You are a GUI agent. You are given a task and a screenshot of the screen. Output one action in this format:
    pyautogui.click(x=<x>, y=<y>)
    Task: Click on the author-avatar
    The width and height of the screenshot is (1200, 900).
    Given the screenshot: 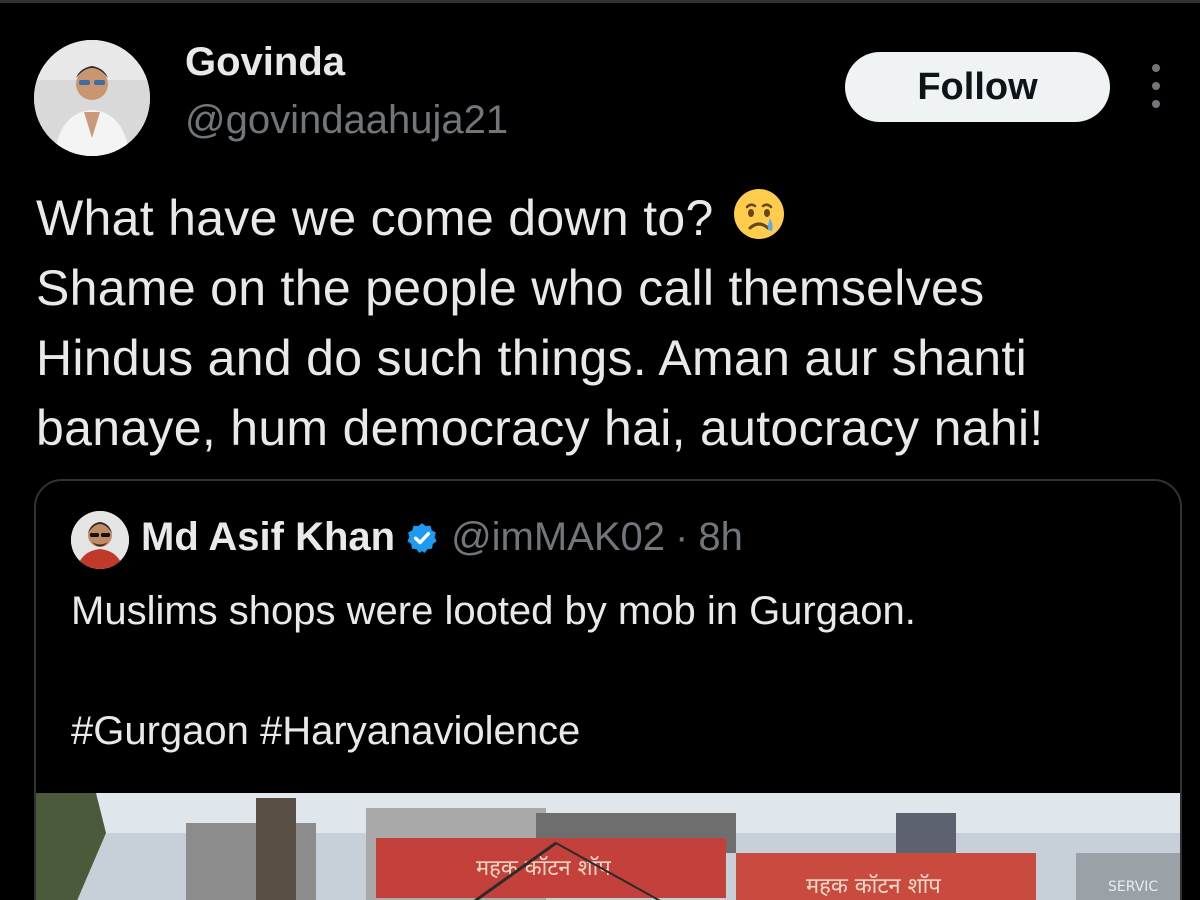 What is the action you would take?
    pyautogui.click(x=92, y=98)
    